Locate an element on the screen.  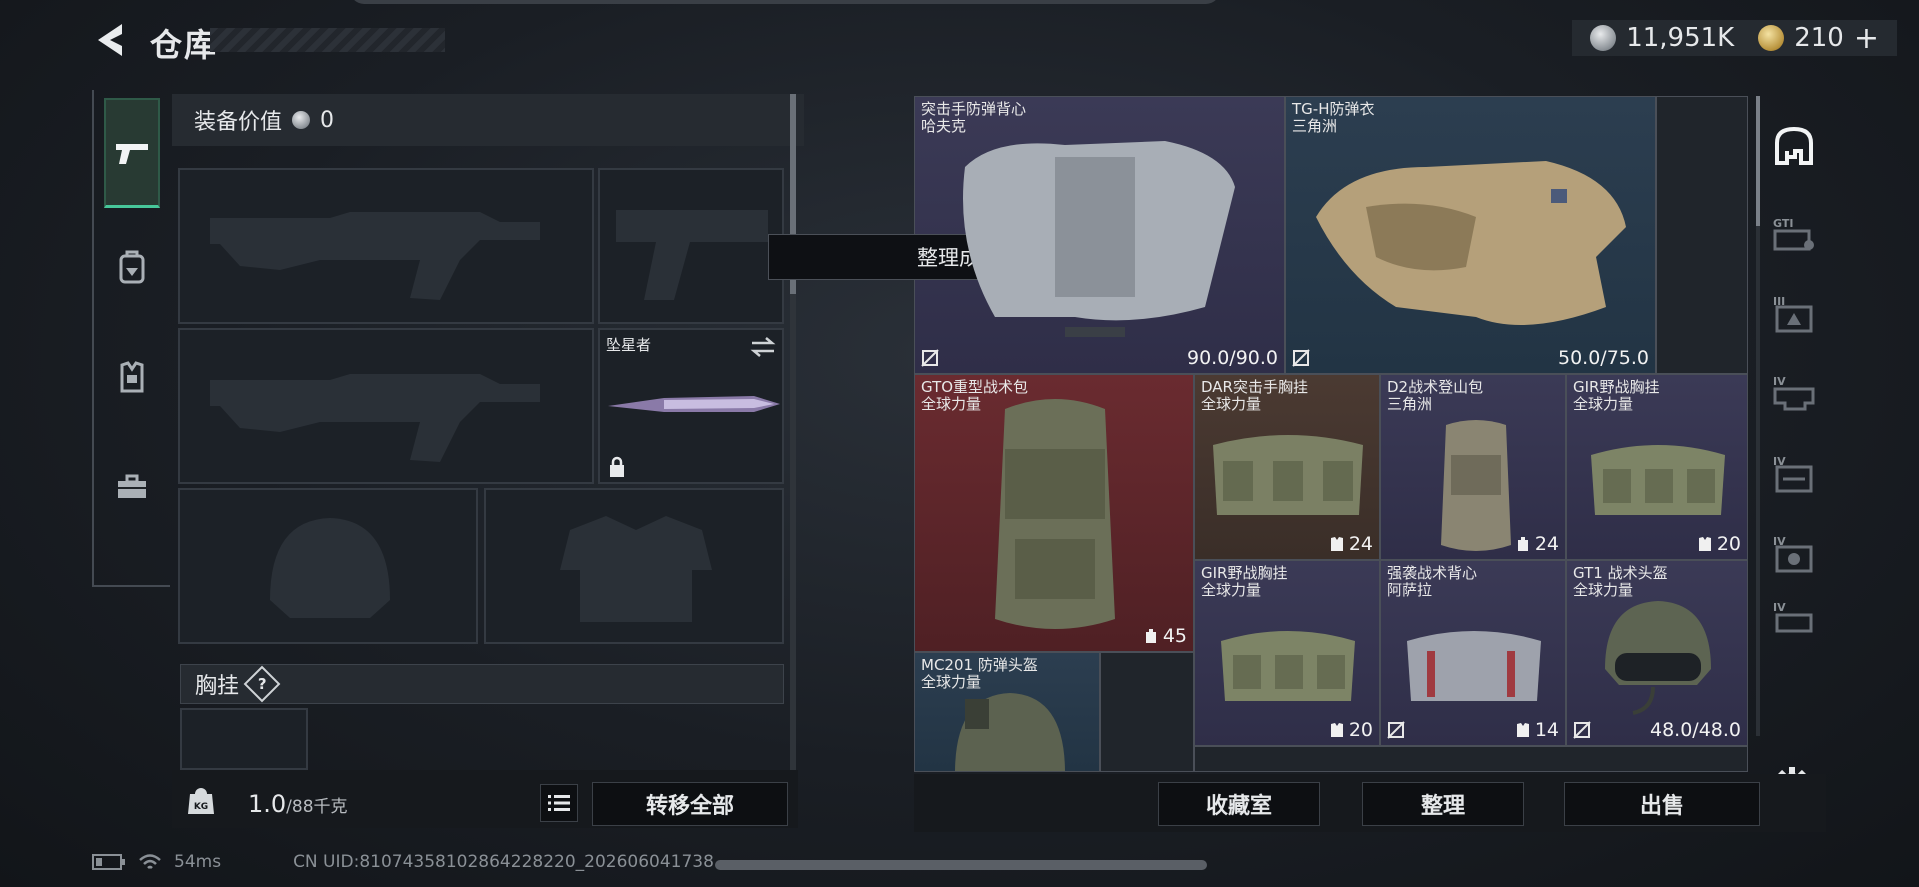
tab-level-iv-b: IV is located at coordinates (1794, 474).